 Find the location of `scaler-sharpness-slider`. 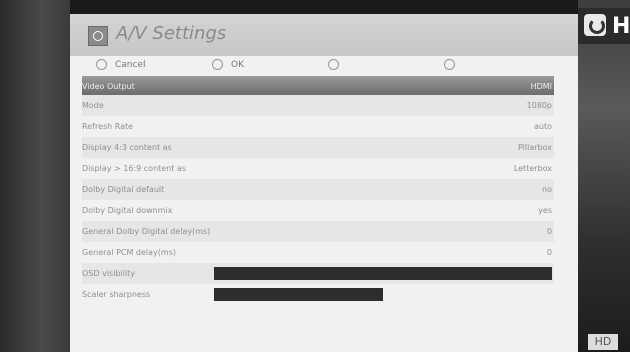

scaler-sharpness-slider is located at coordinates (298, 294).